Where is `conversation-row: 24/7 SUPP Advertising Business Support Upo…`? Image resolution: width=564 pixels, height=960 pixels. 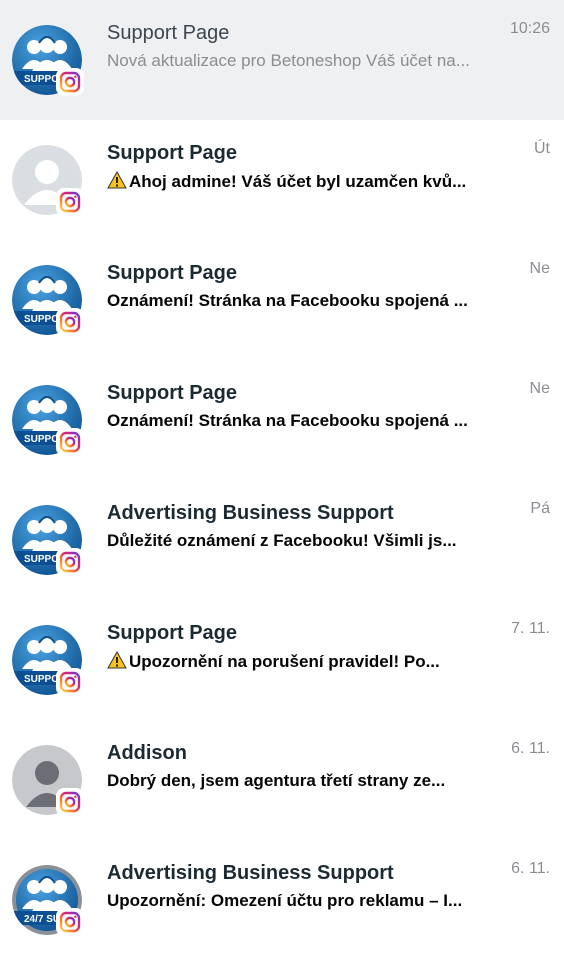 conversation-row: 24/7 SUPP Advertising Business Support Upo… is located at coordinates (282, 900).